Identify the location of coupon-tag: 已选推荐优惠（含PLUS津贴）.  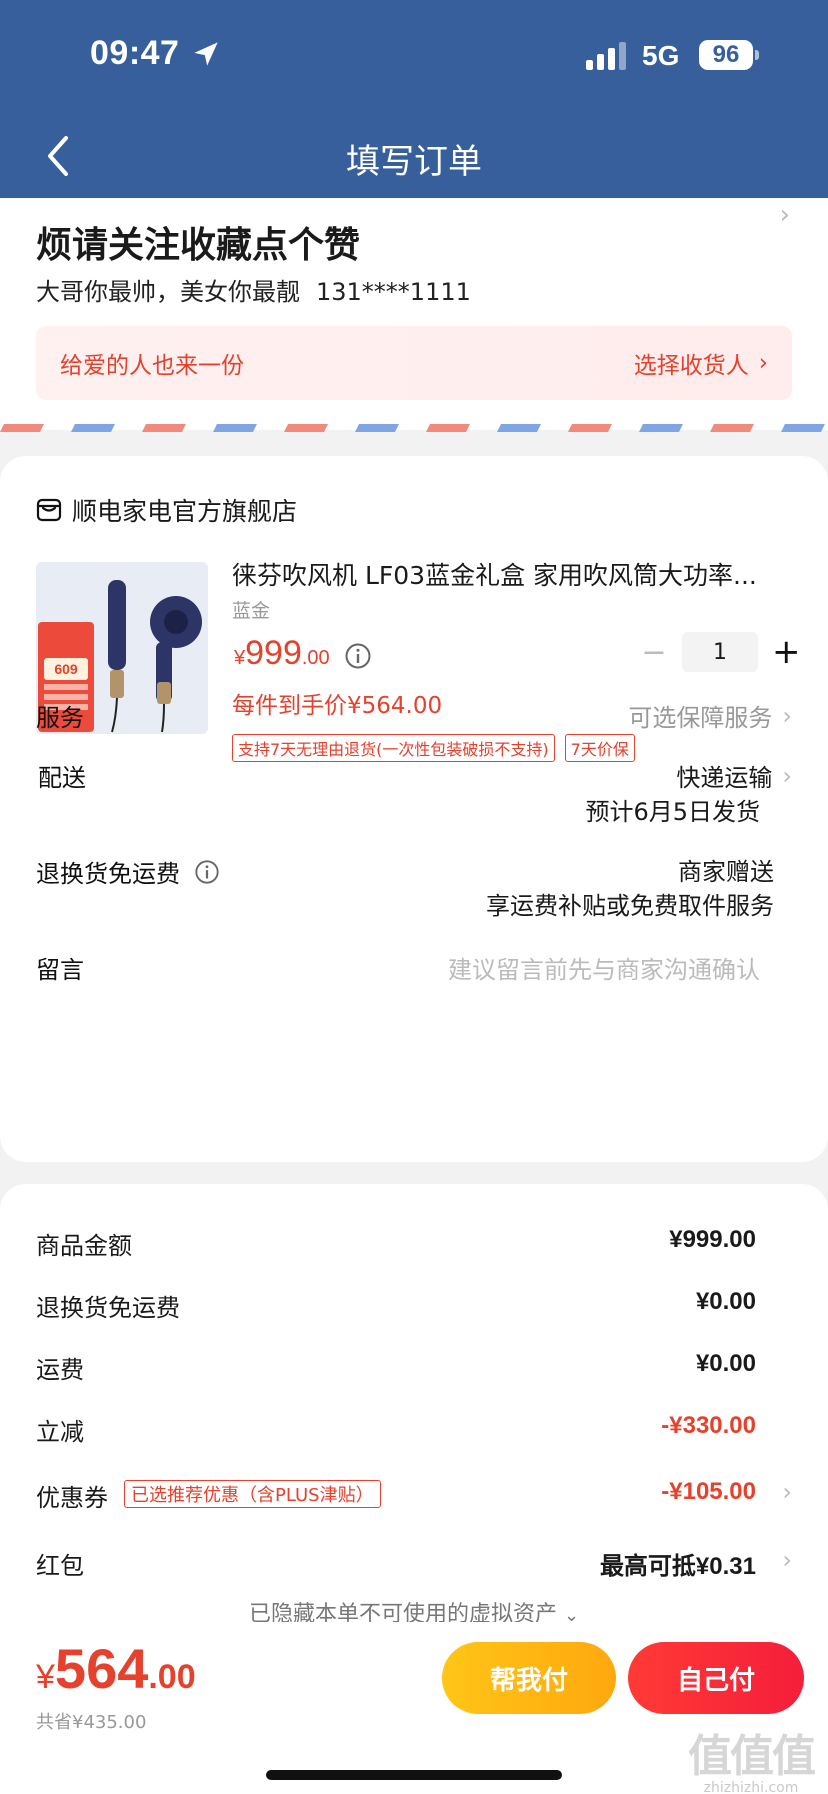
(252, 1494).